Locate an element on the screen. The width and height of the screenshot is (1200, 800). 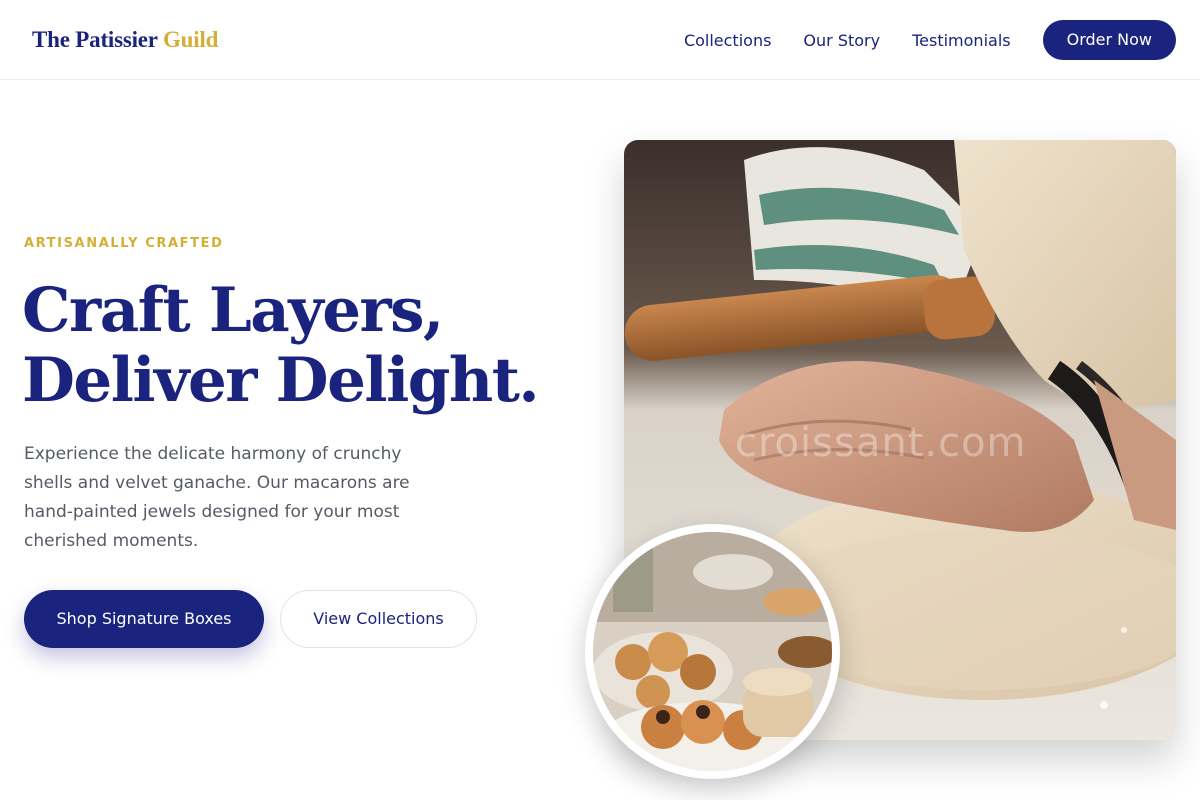
brand-name-main: The Patissier is located at coordinates (97, 39).